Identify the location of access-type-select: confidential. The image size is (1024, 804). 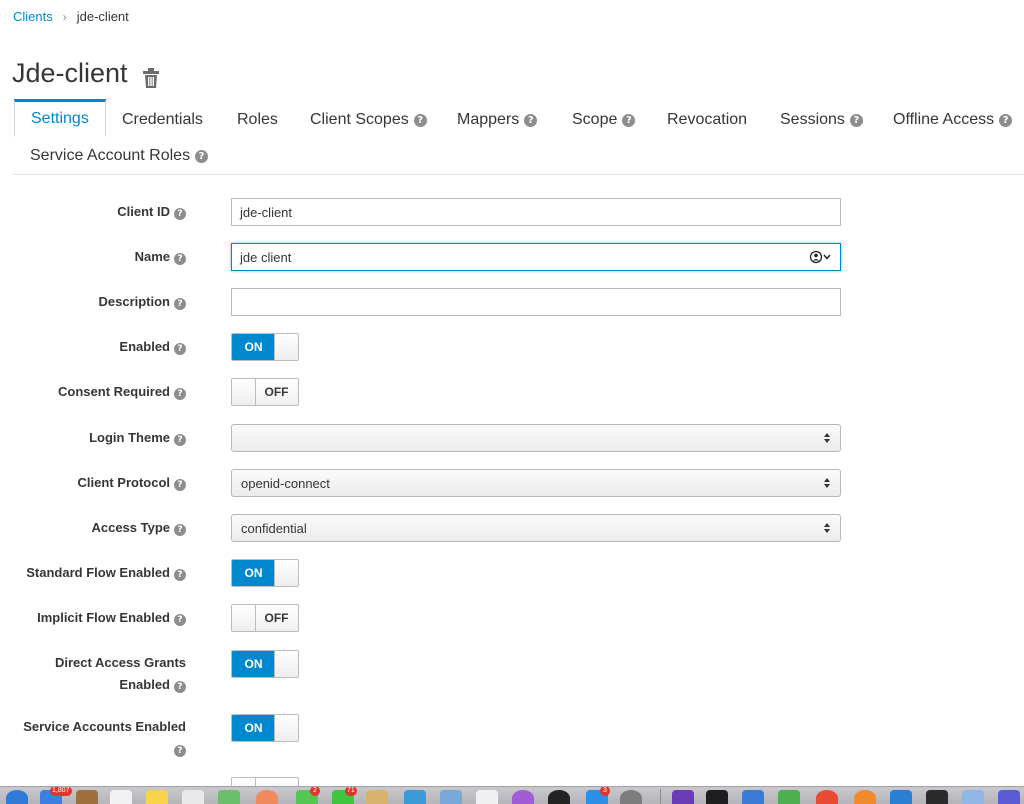
(536, 528).